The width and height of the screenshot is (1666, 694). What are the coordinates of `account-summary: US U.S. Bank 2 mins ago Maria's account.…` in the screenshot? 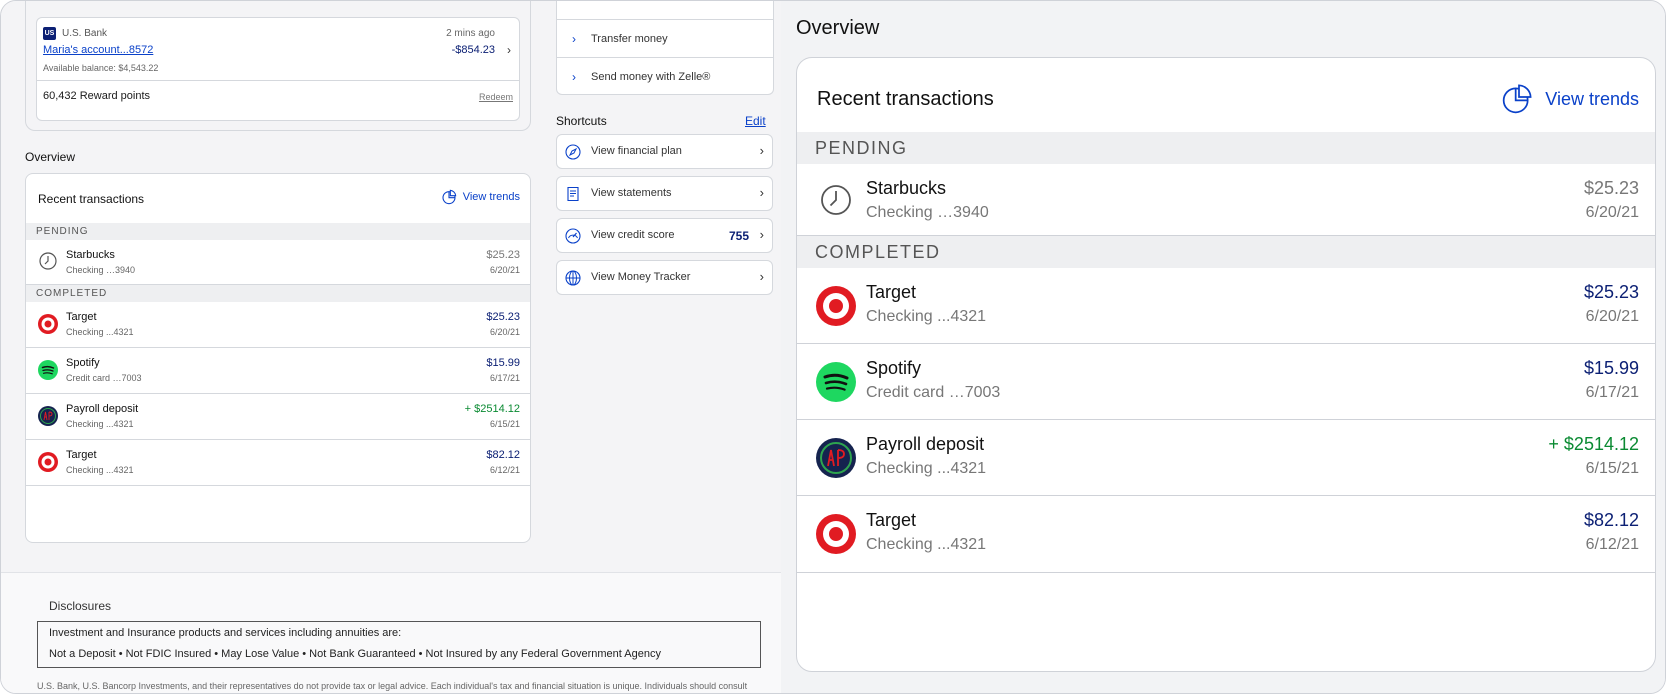 It's located at (278, 69).